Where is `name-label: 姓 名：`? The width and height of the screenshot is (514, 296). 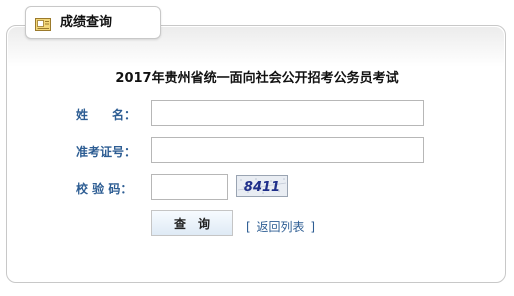
name-label: 姓 名： is located at coordinates (106, 115).